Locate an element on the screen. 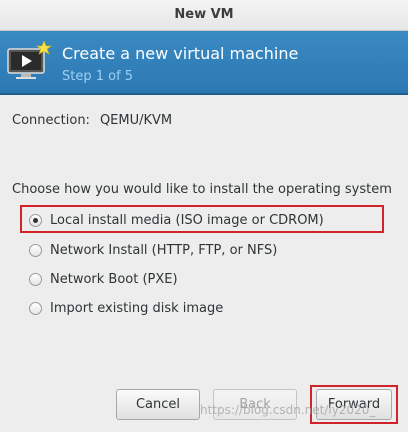  radio-button-checked is located at coordinates (35, 220).